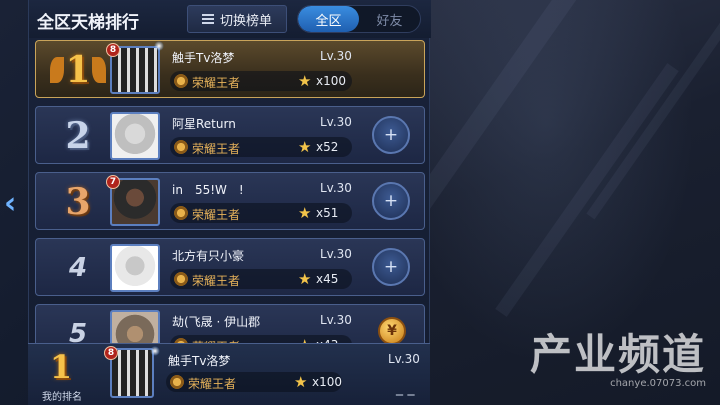  I want to click on my-rank-number: 1, so click(61, 367).